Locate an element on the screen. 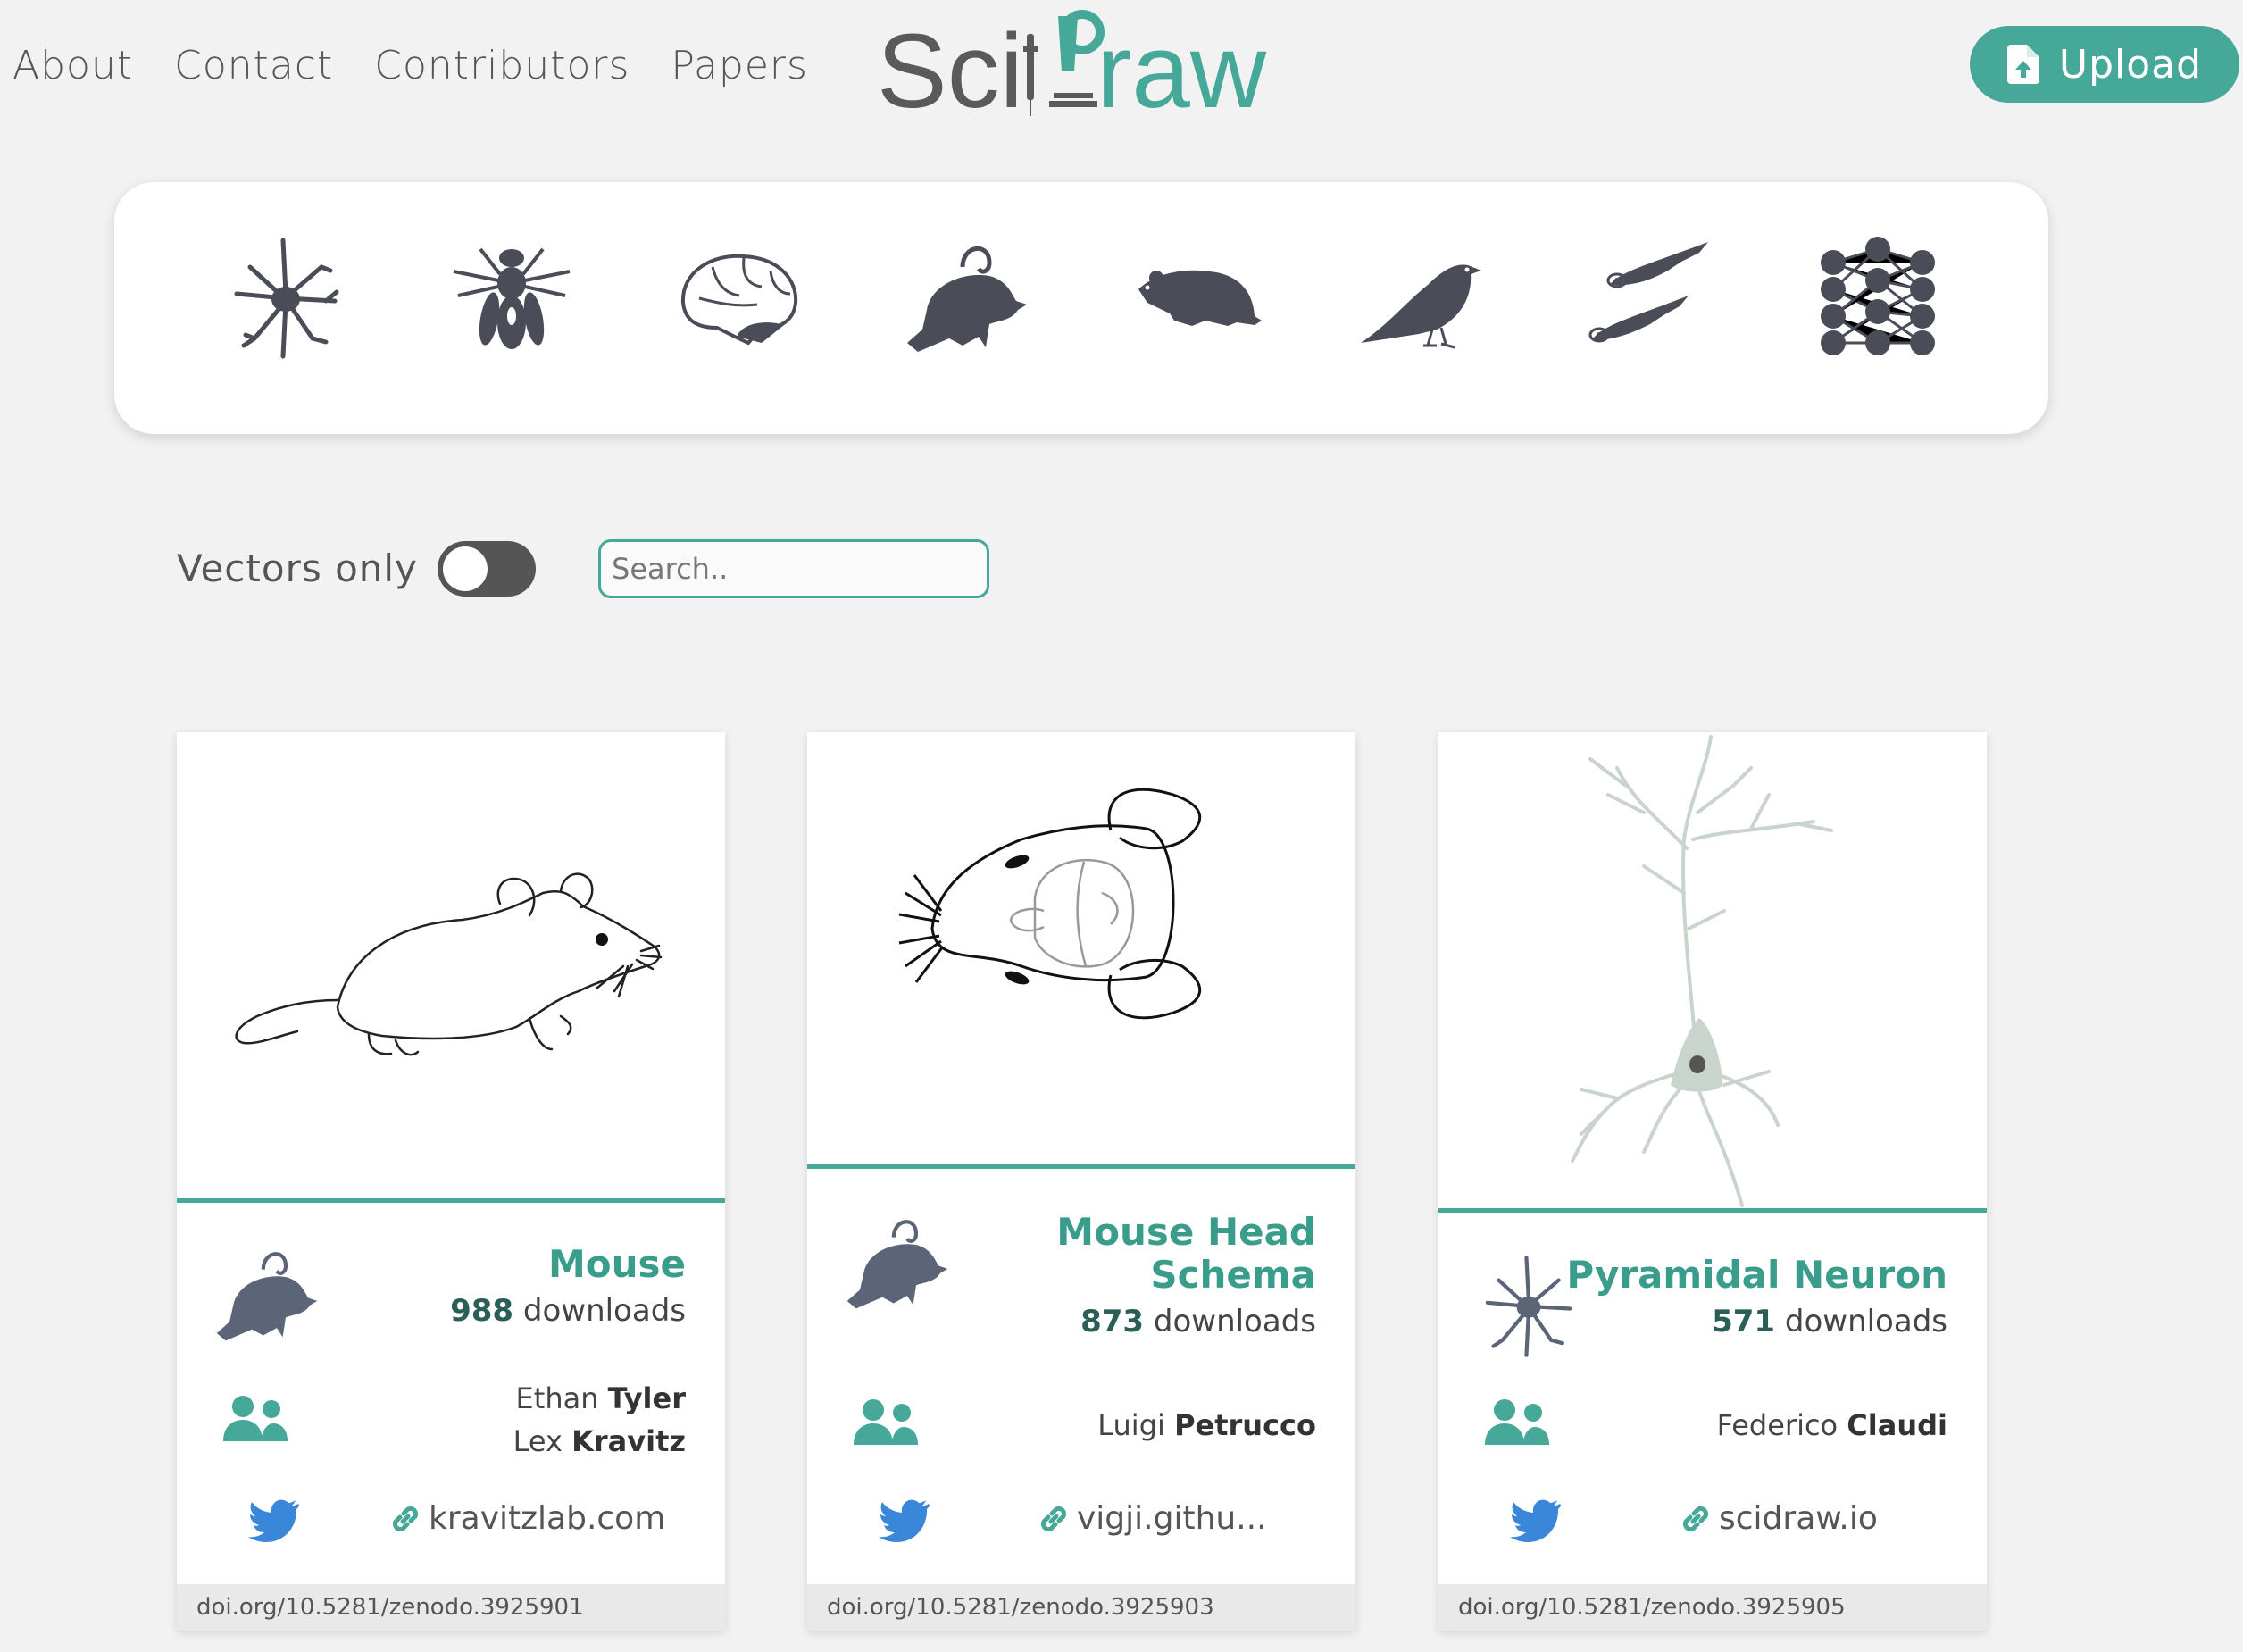 This screenshot has height=1652, width=2243. top-nav: About Contact Contributors Papers is located at coordinates (411, 65).